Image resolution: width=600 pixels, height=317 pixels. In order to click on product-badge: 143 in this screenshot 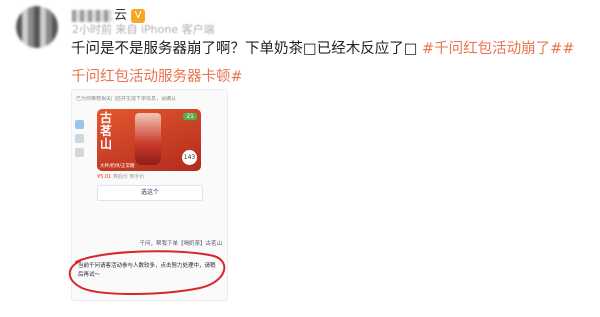, I will do `click(189, 157)`.